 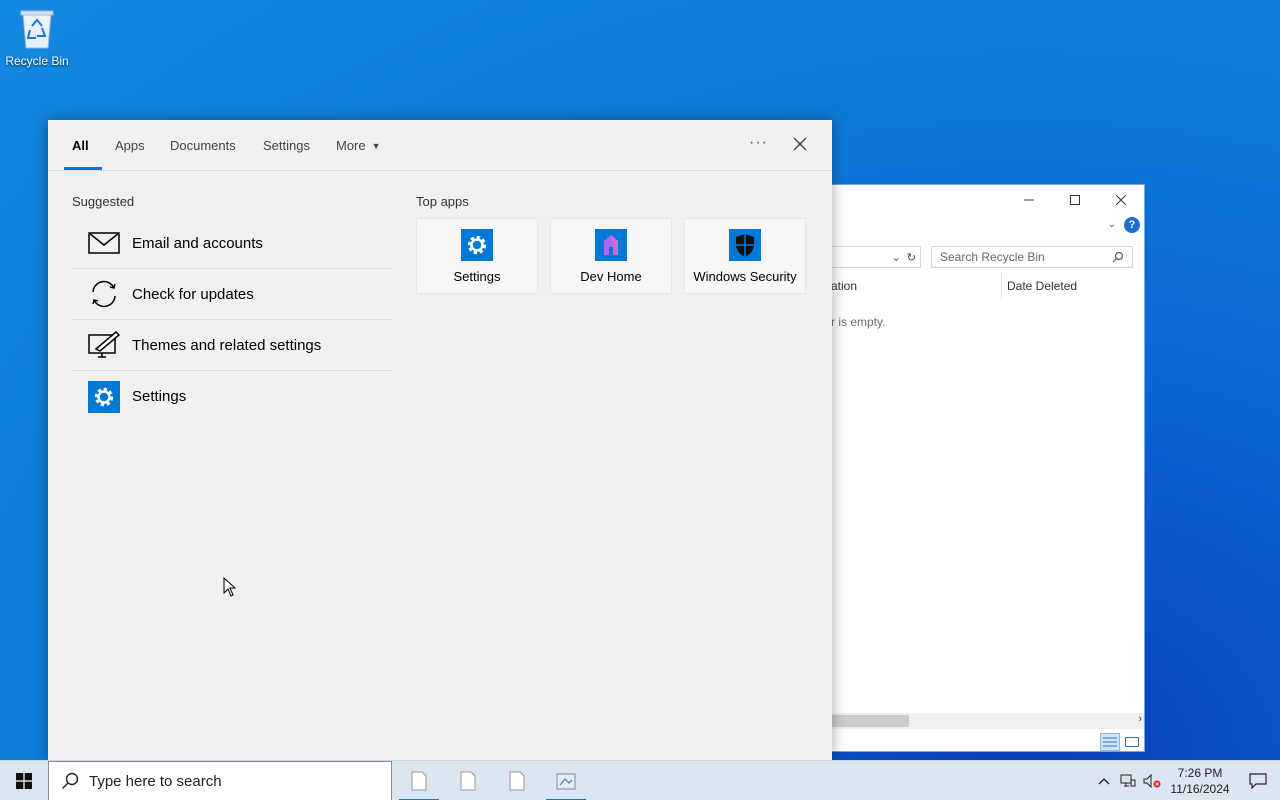 I want to click on taskbar-search-box: Type here to search, so click(x=220, y=780).